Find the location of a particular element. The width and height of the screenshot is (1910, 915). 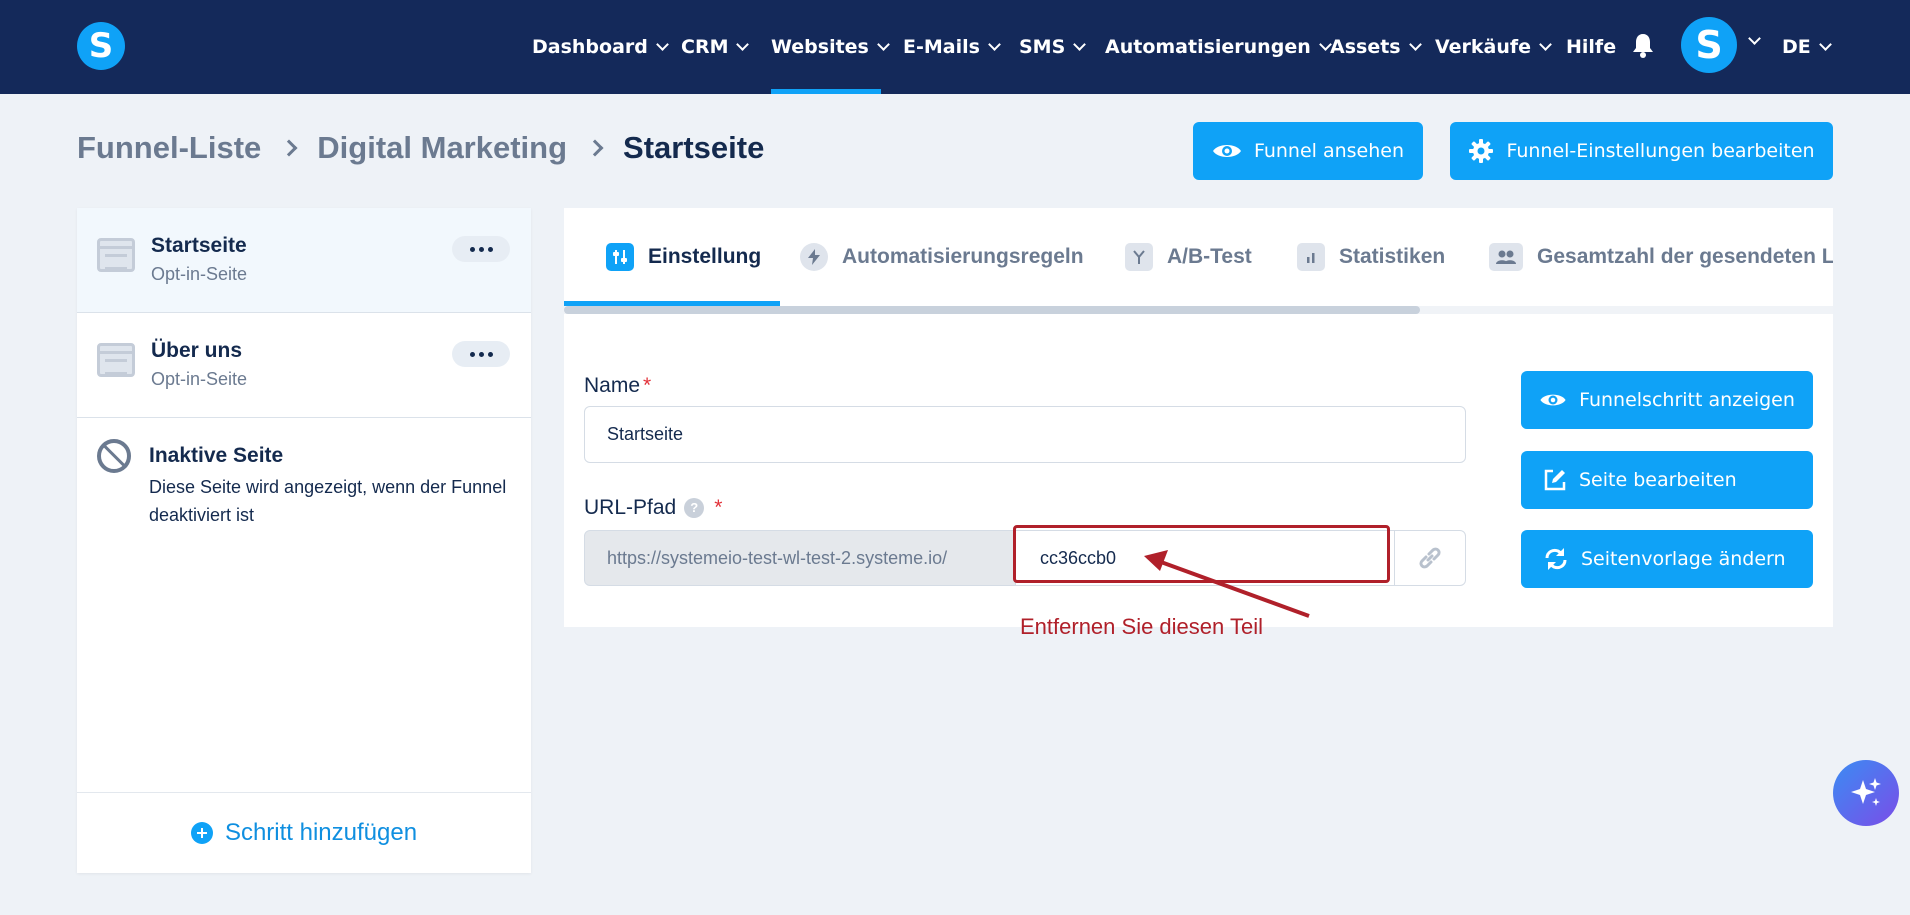

plus-circle-icon is located at coordinates (201, 833).